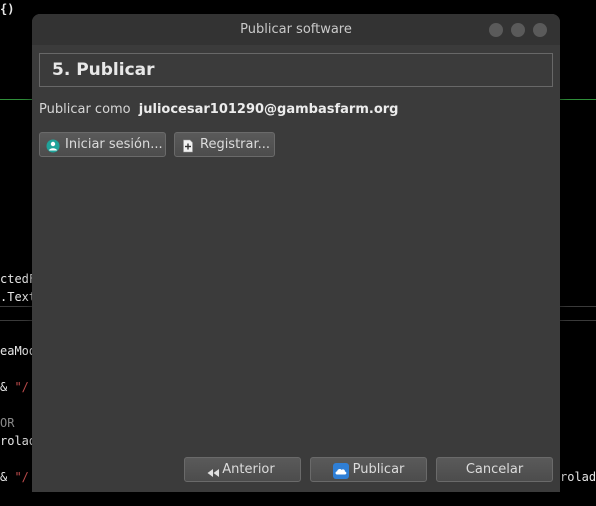 This screenshot has width=596, height=506. Describe the element at coordinates (518, 30) in the screenshot. I see `maximize-window-button` at that location.